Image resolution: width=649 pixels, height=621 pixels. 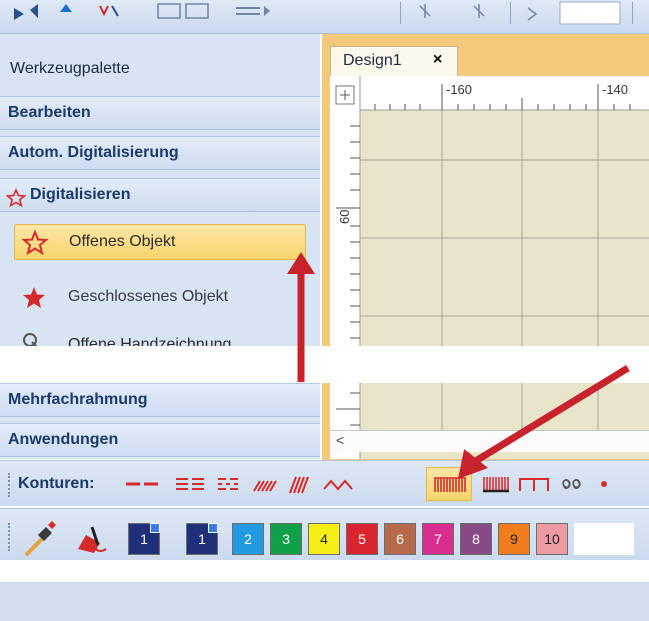 I want to click on category-autodigitizing: Autom. Digitalisierung, so click(x=160, y=153).